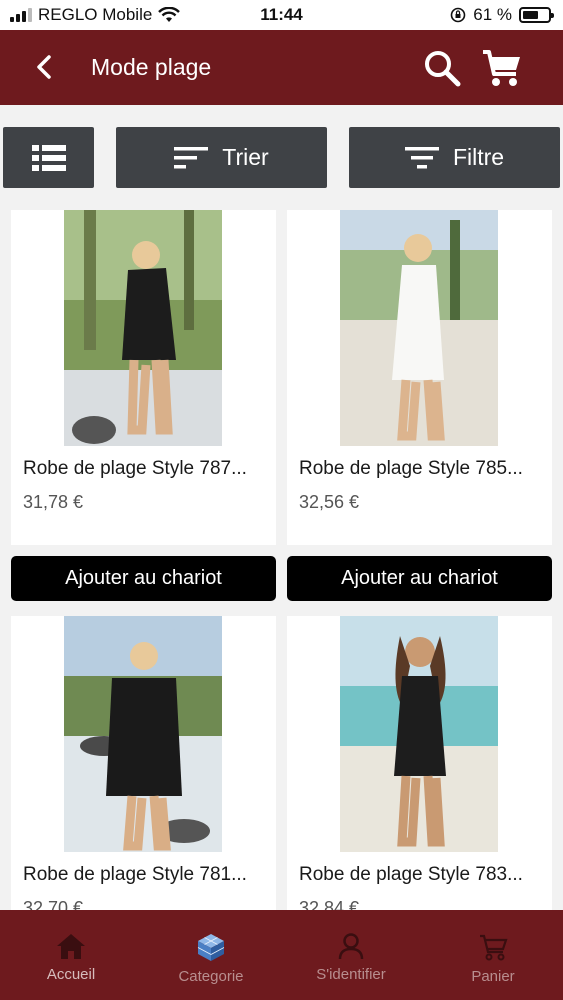 The width and height of the screenshot is (563, 1000). What do you see at coordinates (281, 67) in the screenshot?
I see `app-header: Mode plage` at bounding box center [281, 67].